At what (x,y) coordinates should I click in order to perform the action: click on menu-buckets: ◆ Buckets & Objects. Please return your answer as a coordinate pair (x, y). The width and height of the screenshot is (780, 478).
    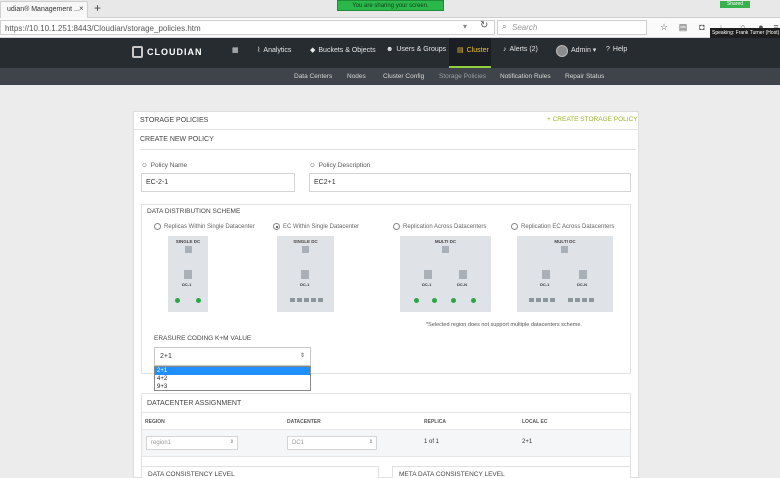
    Looking at the image, I should click on (343, 50).